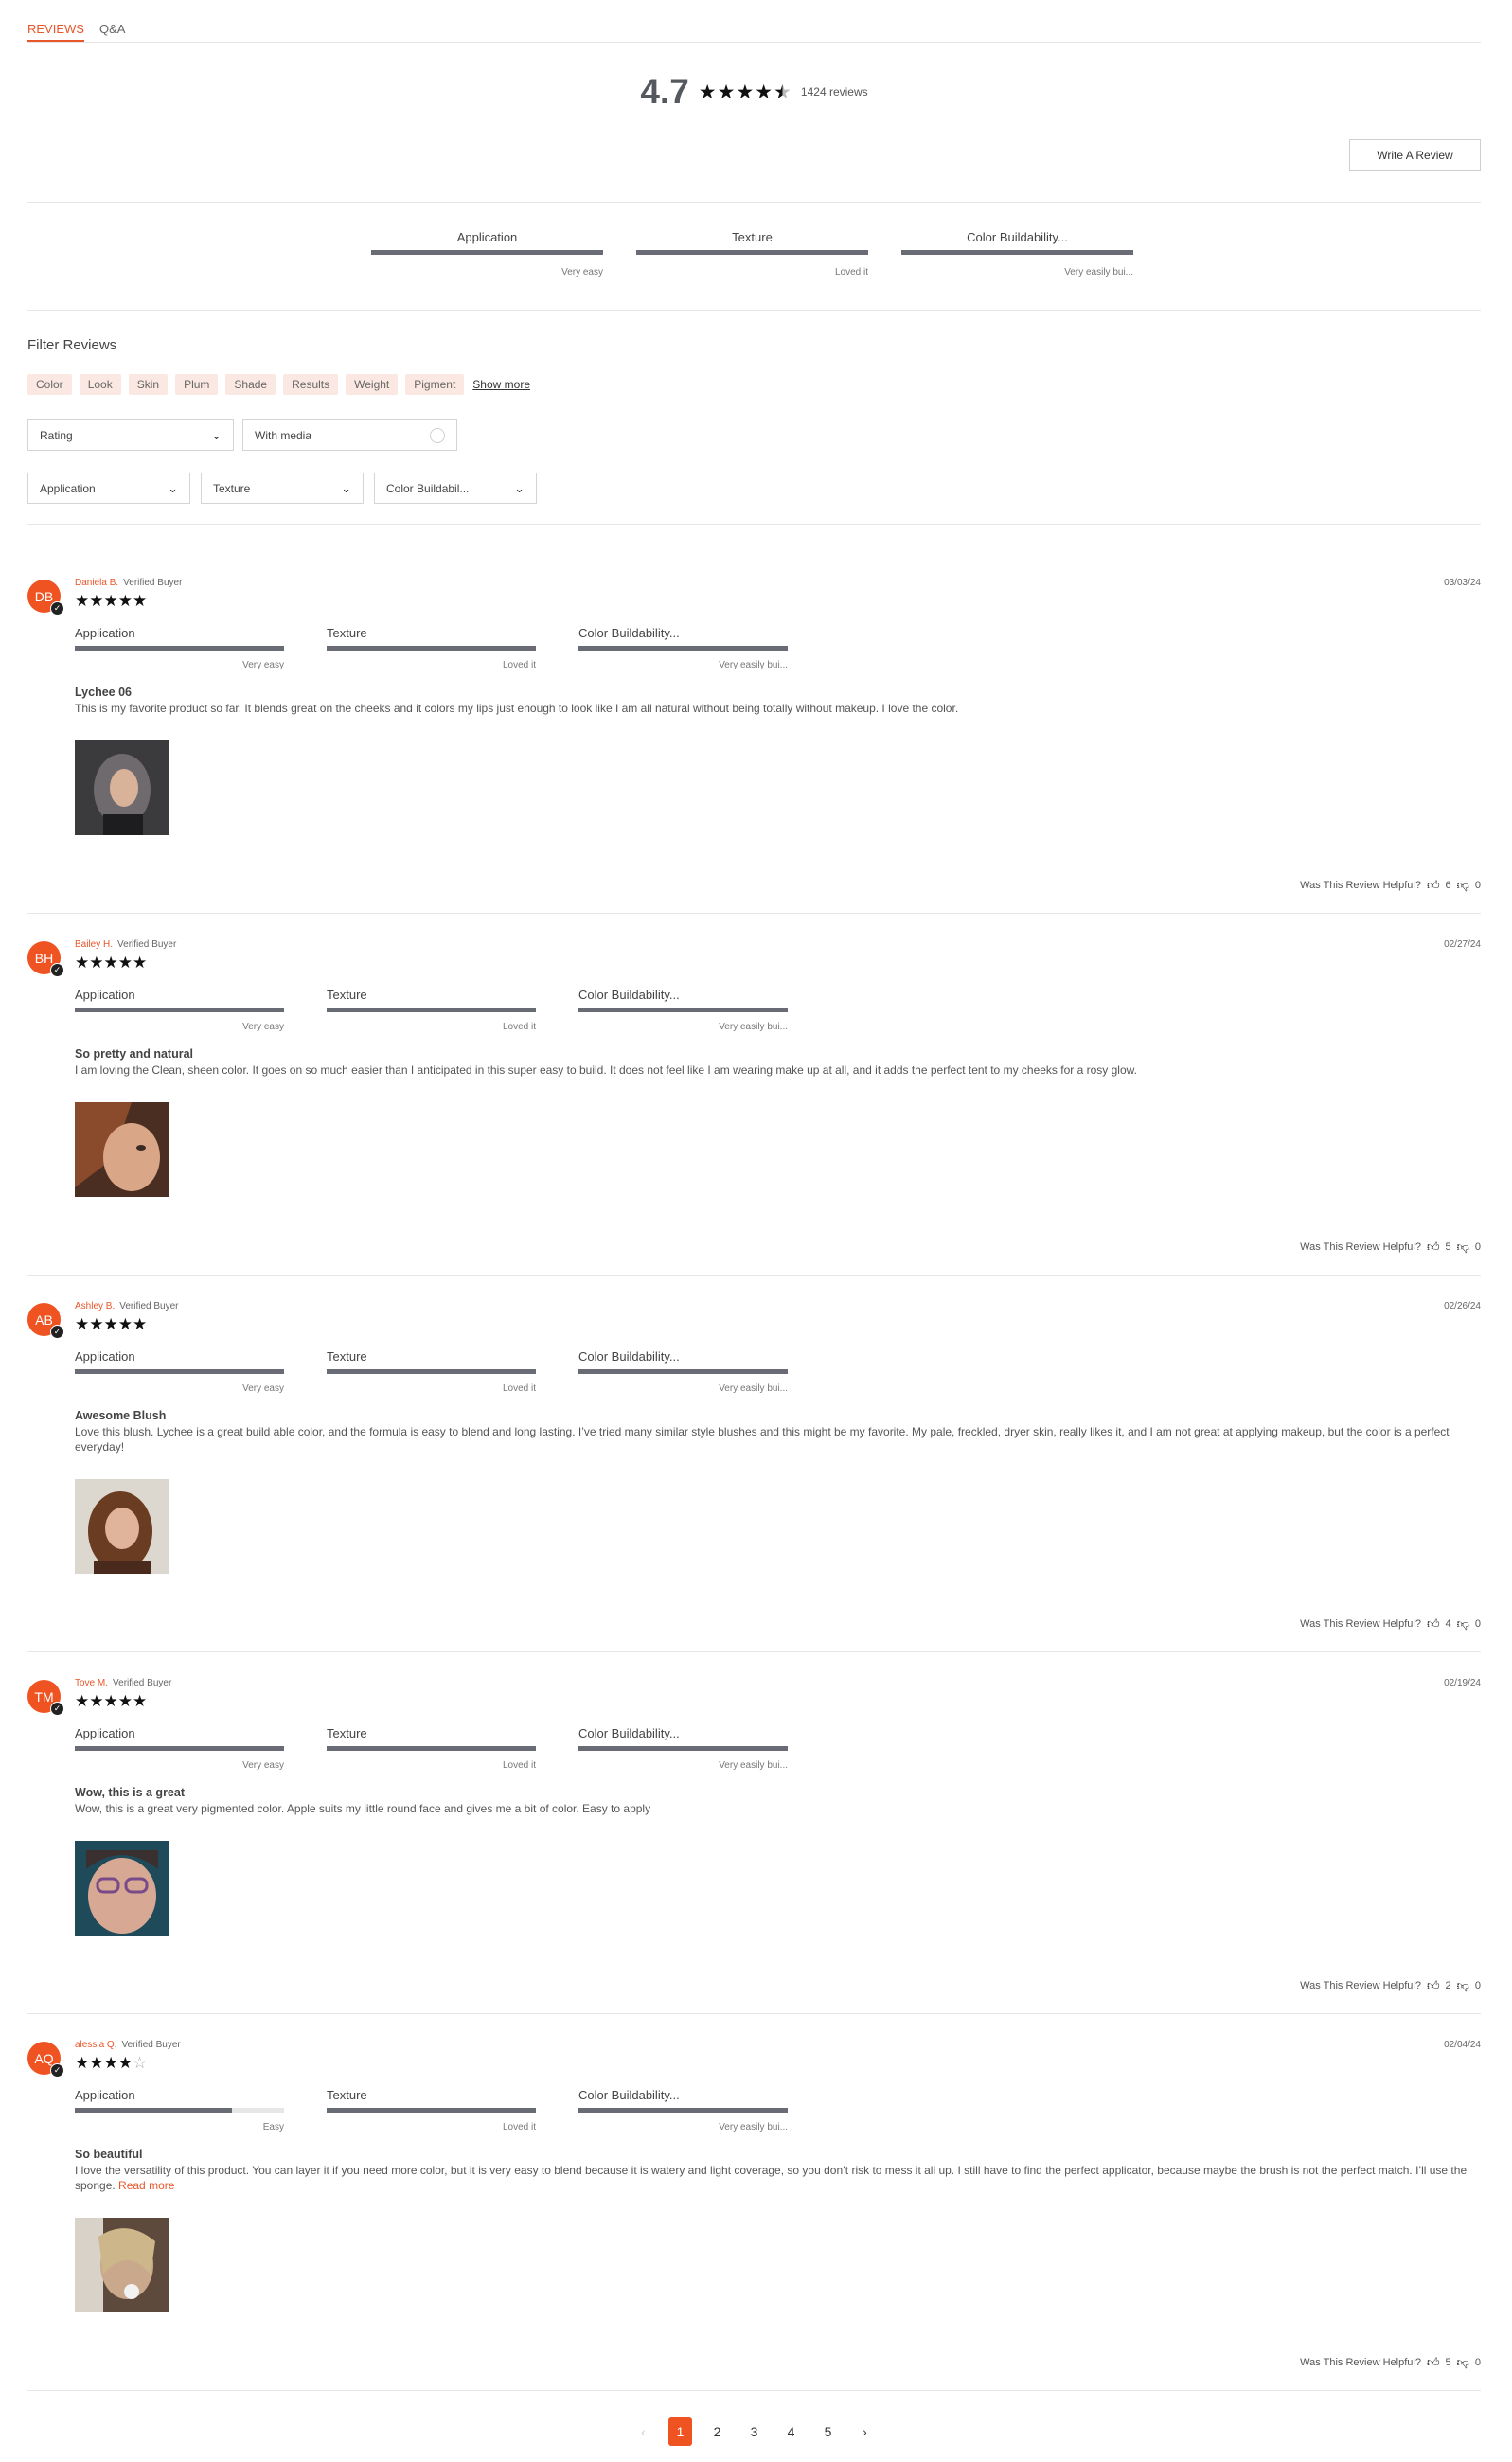 Image resolution: width=1512 pixels, height=2462 pixels. I want to click on review-attribute: Application Very easy, so click(179, 1010).